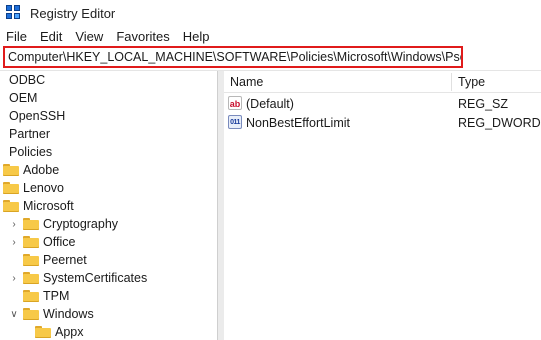 The width and height of the screenshot is (541, 340). I want to click on ab-string-icon: ab, so click(235, 103).